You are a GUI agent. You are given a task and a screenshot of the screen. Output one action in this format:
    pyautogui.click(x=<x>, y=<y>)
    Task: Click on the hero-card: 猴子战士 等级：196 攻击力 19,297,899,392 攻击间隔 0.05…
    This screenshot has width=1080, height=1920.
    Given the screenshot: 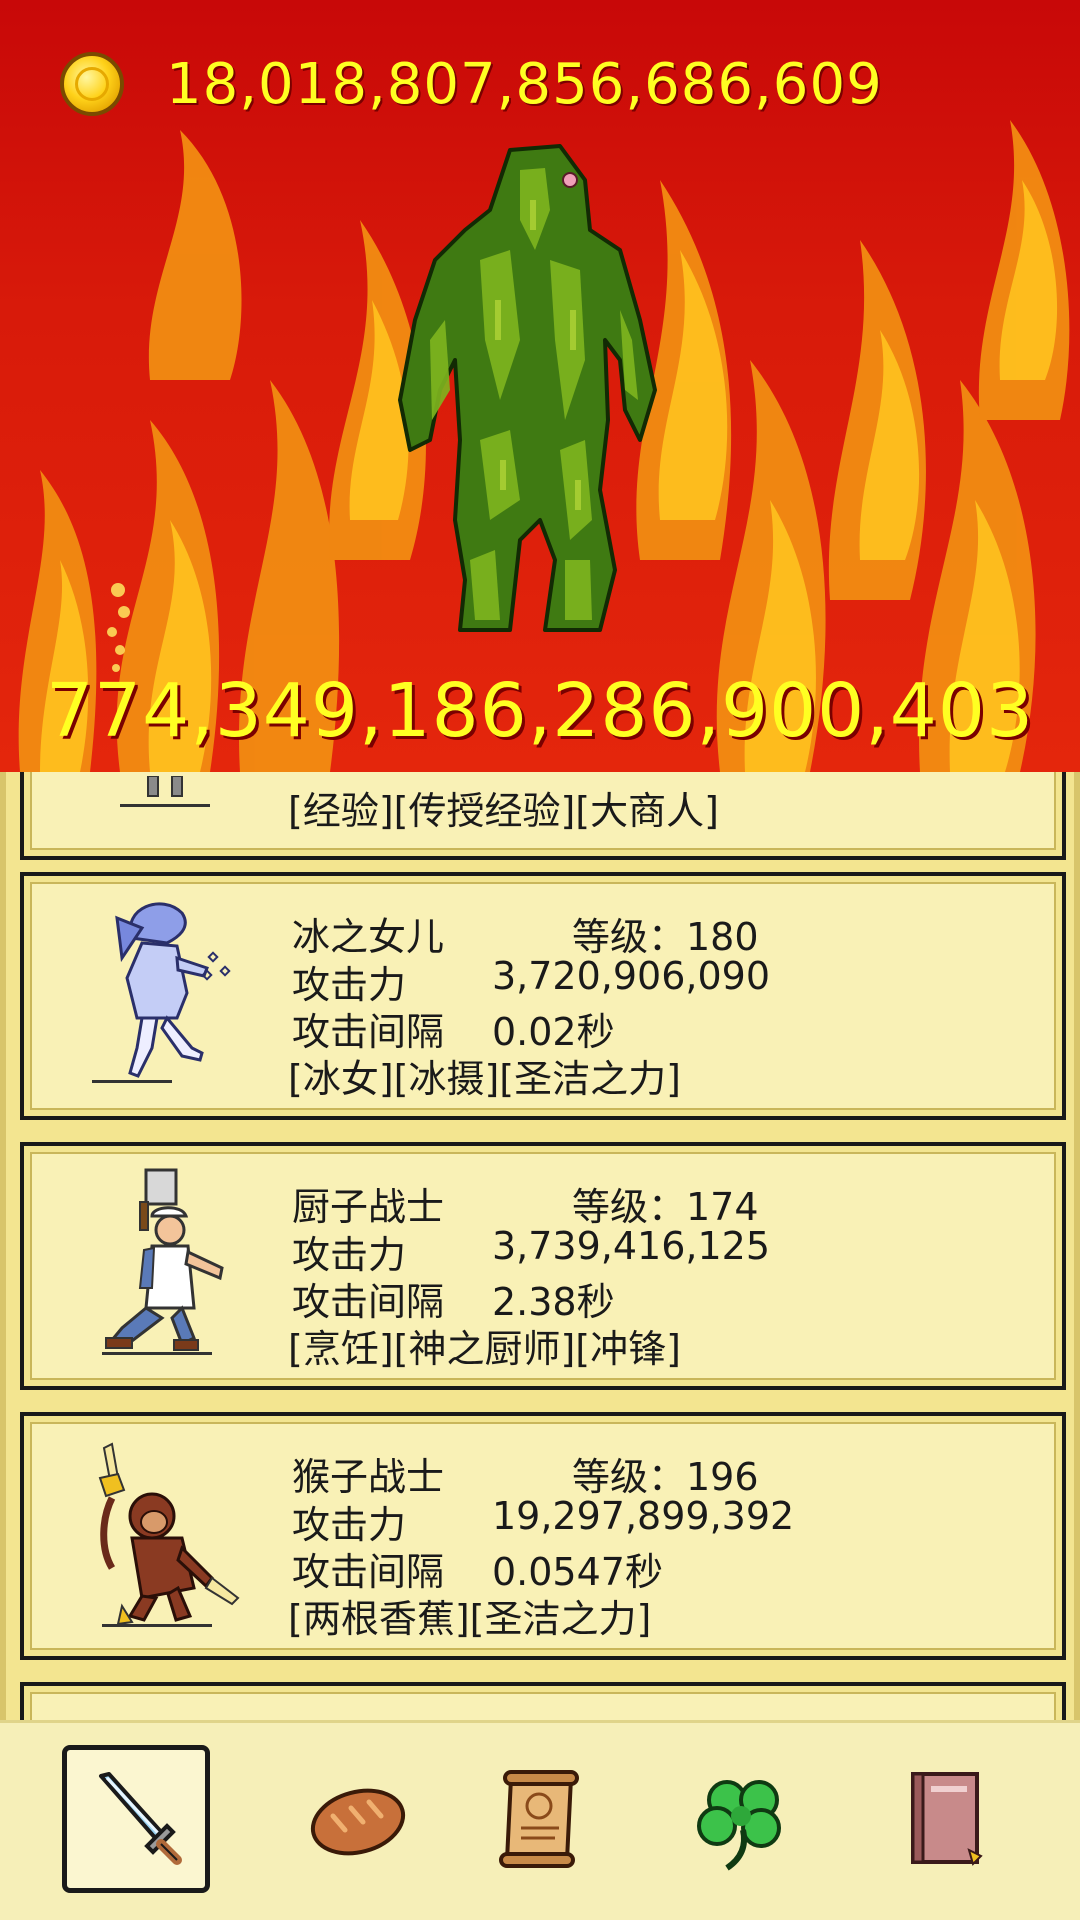 What is the action you would take?
    pyautogui.click(x=543, y=1536)
    